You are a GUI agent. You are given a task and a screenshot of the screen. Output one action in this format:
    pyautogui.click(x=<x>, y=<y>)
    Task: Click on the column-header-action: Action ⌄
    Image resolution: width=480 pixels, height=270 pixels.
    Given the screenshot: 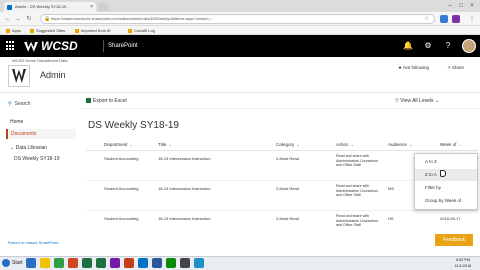 What is the action you would take?
    pyautogui.click(x=345, y=145)
    